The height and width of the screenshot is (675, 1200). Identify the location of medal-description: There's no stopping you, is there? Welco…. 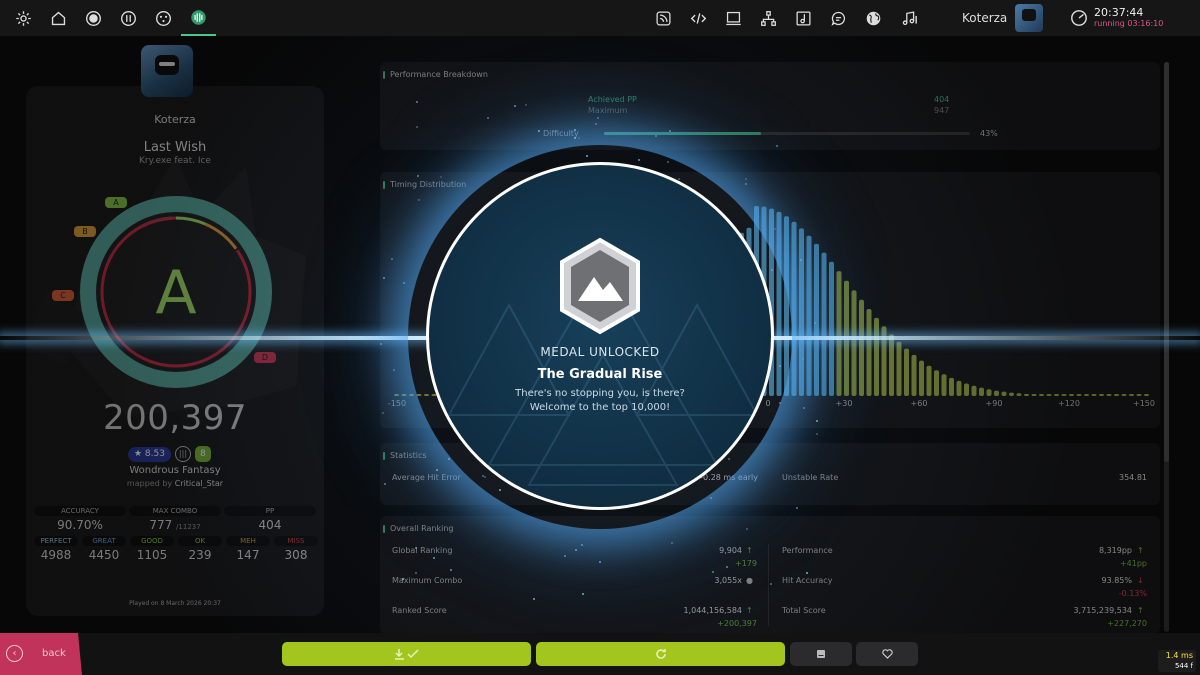
(600, 401).